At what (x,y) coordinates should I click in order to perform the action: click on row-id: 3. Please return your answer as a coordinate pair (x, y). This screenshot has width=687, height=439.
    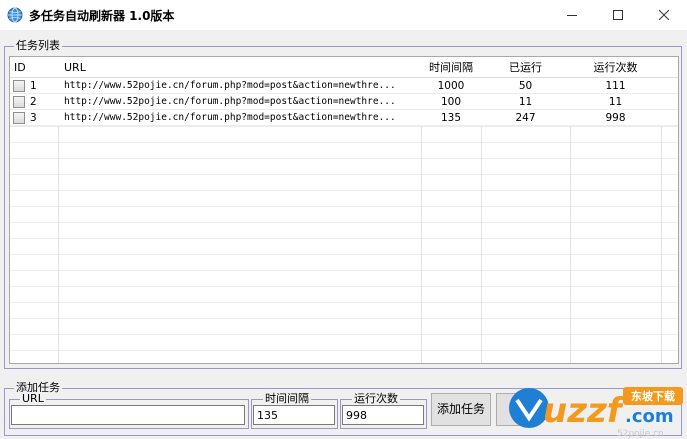
    Looking at the image, I should click on (33, 118).